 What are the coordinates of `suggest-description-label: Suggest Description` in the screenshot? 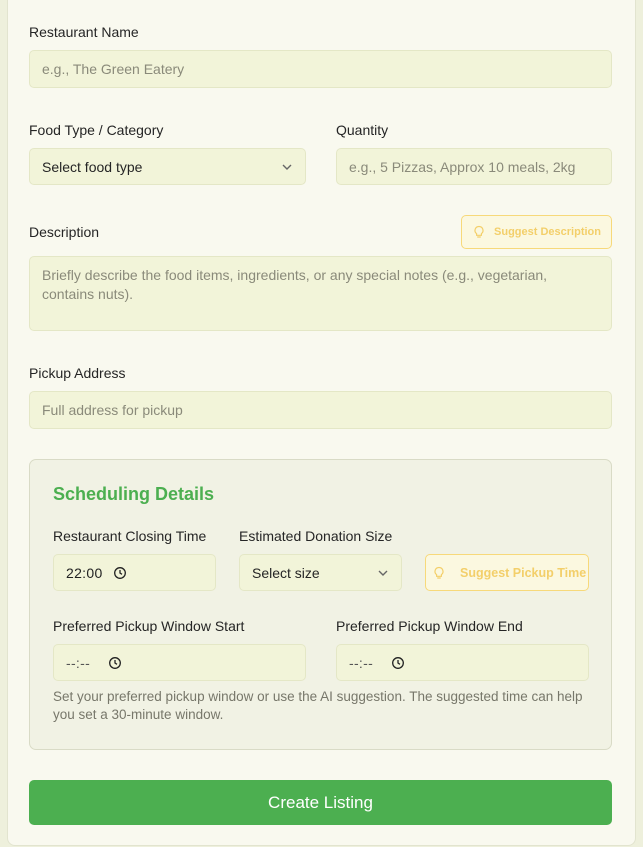 It's located at (547, 232).